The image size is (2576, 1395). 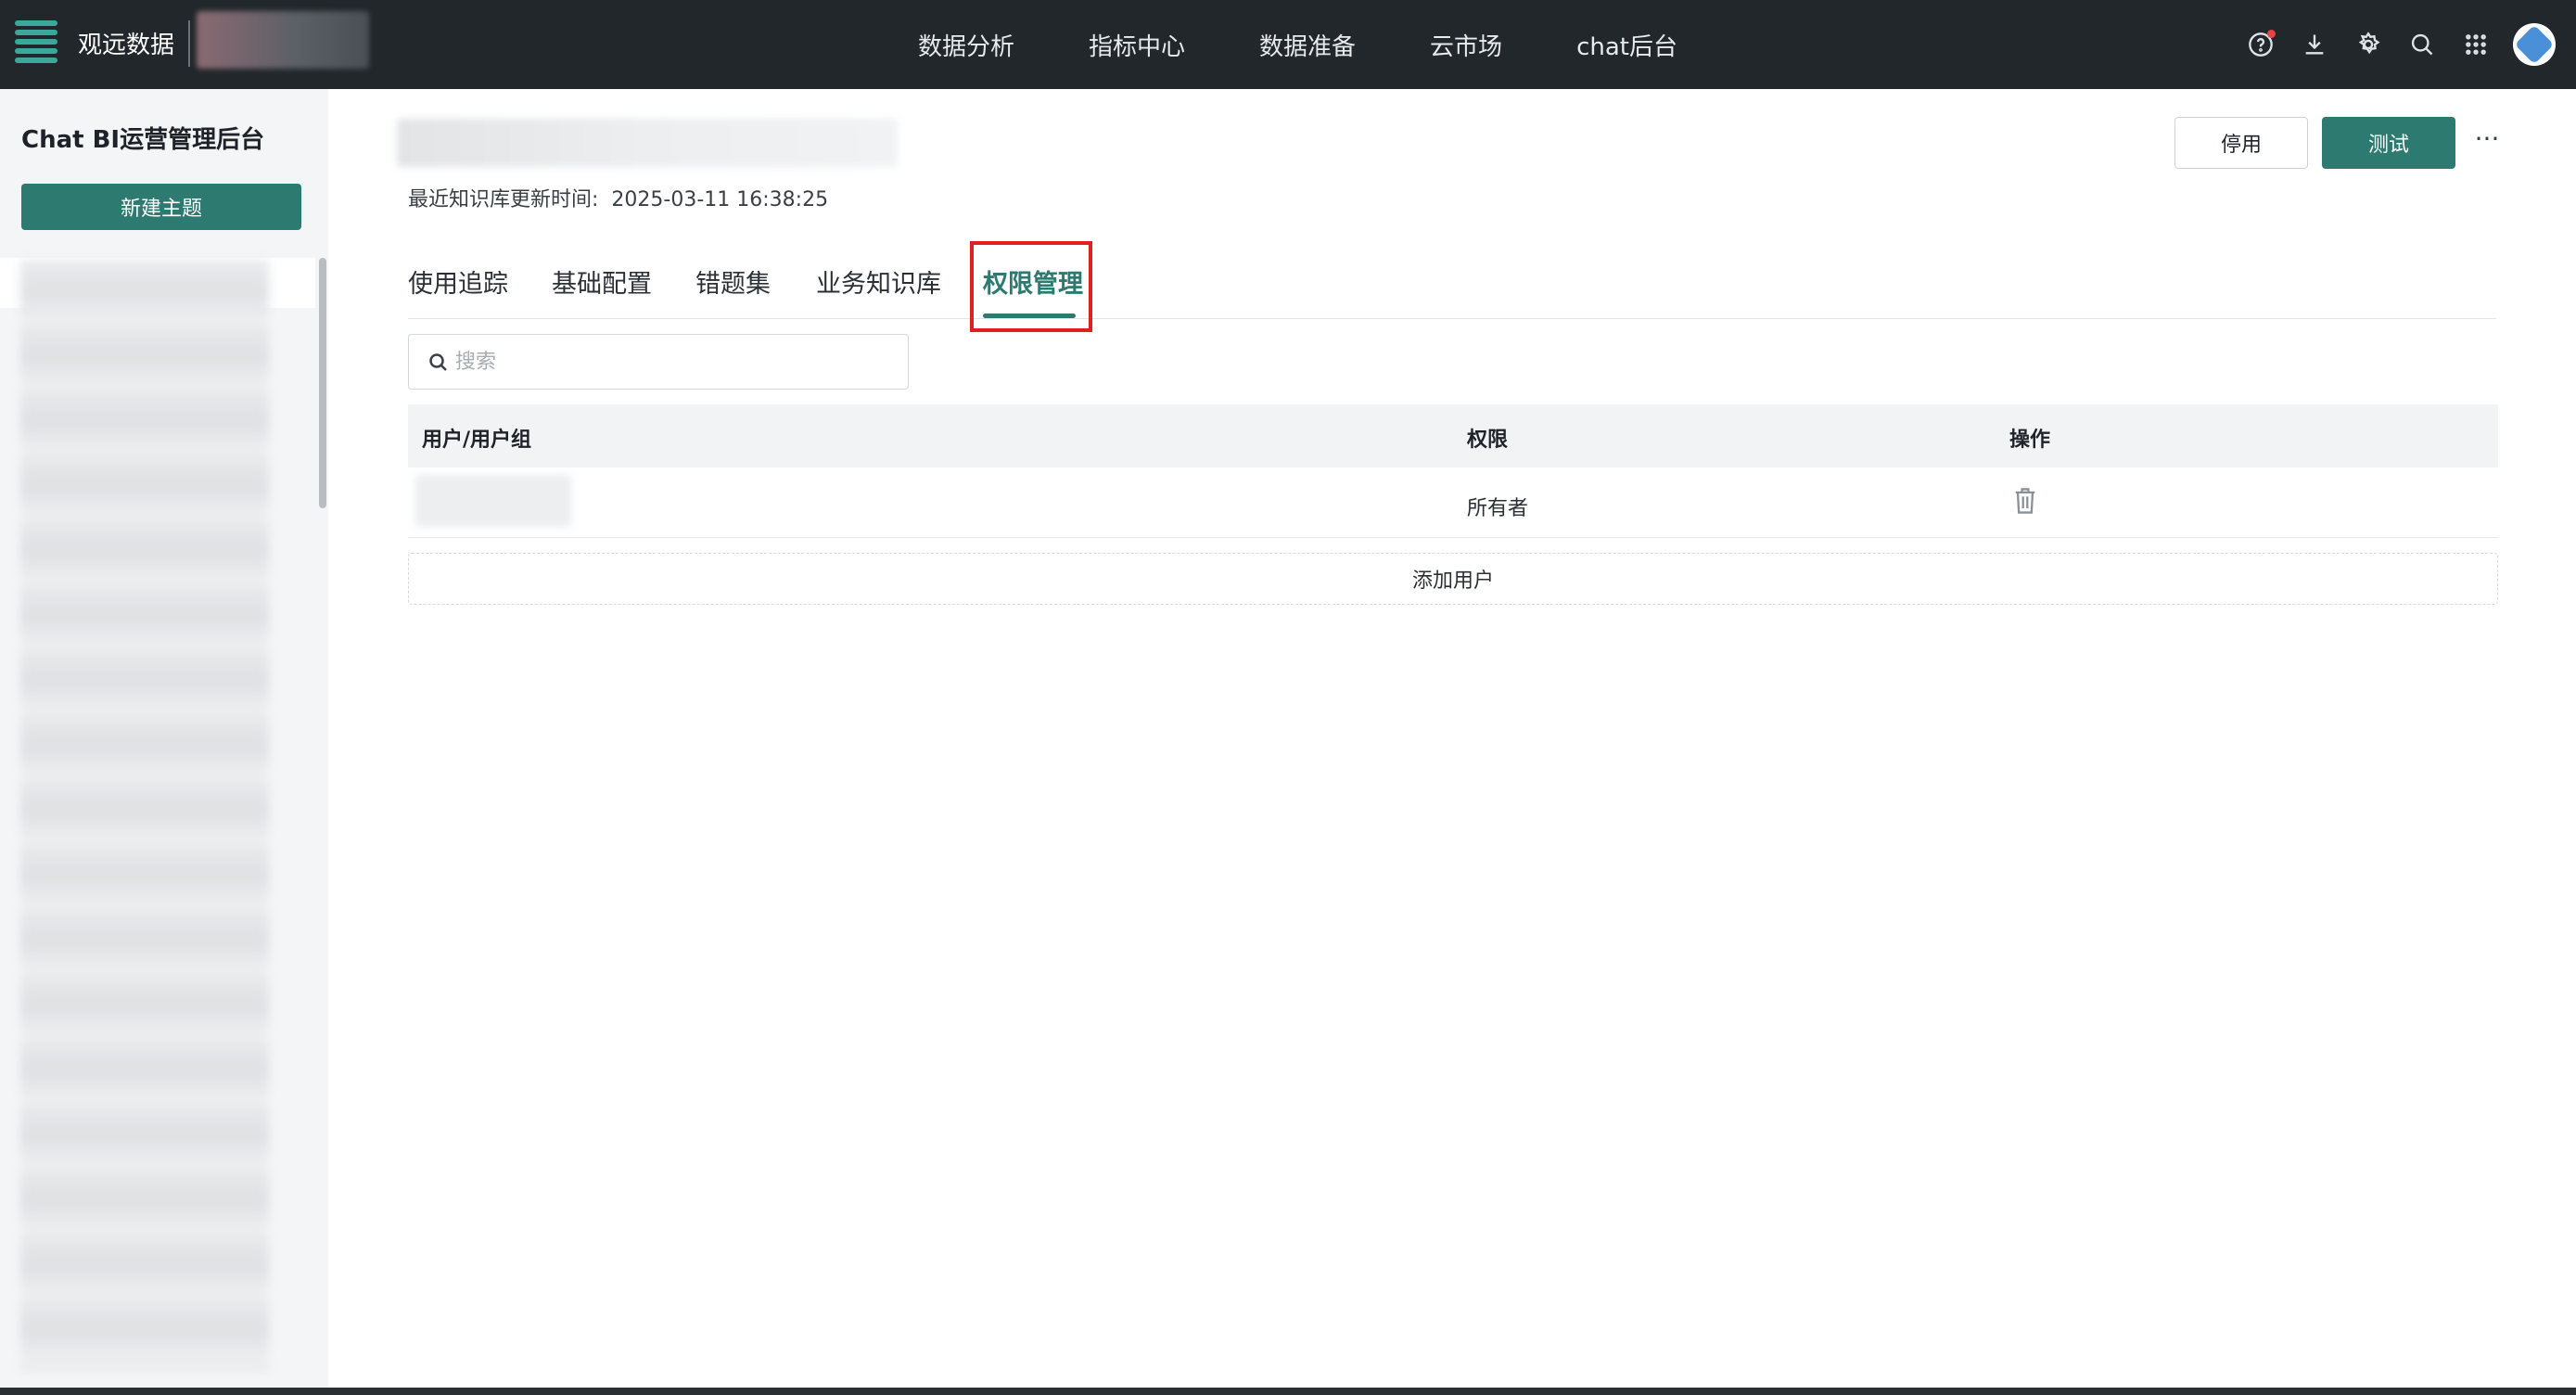 What do you see at coordinates (673, 361) in the screenshot?
I see `search-input` at bounding box center [673, 361].